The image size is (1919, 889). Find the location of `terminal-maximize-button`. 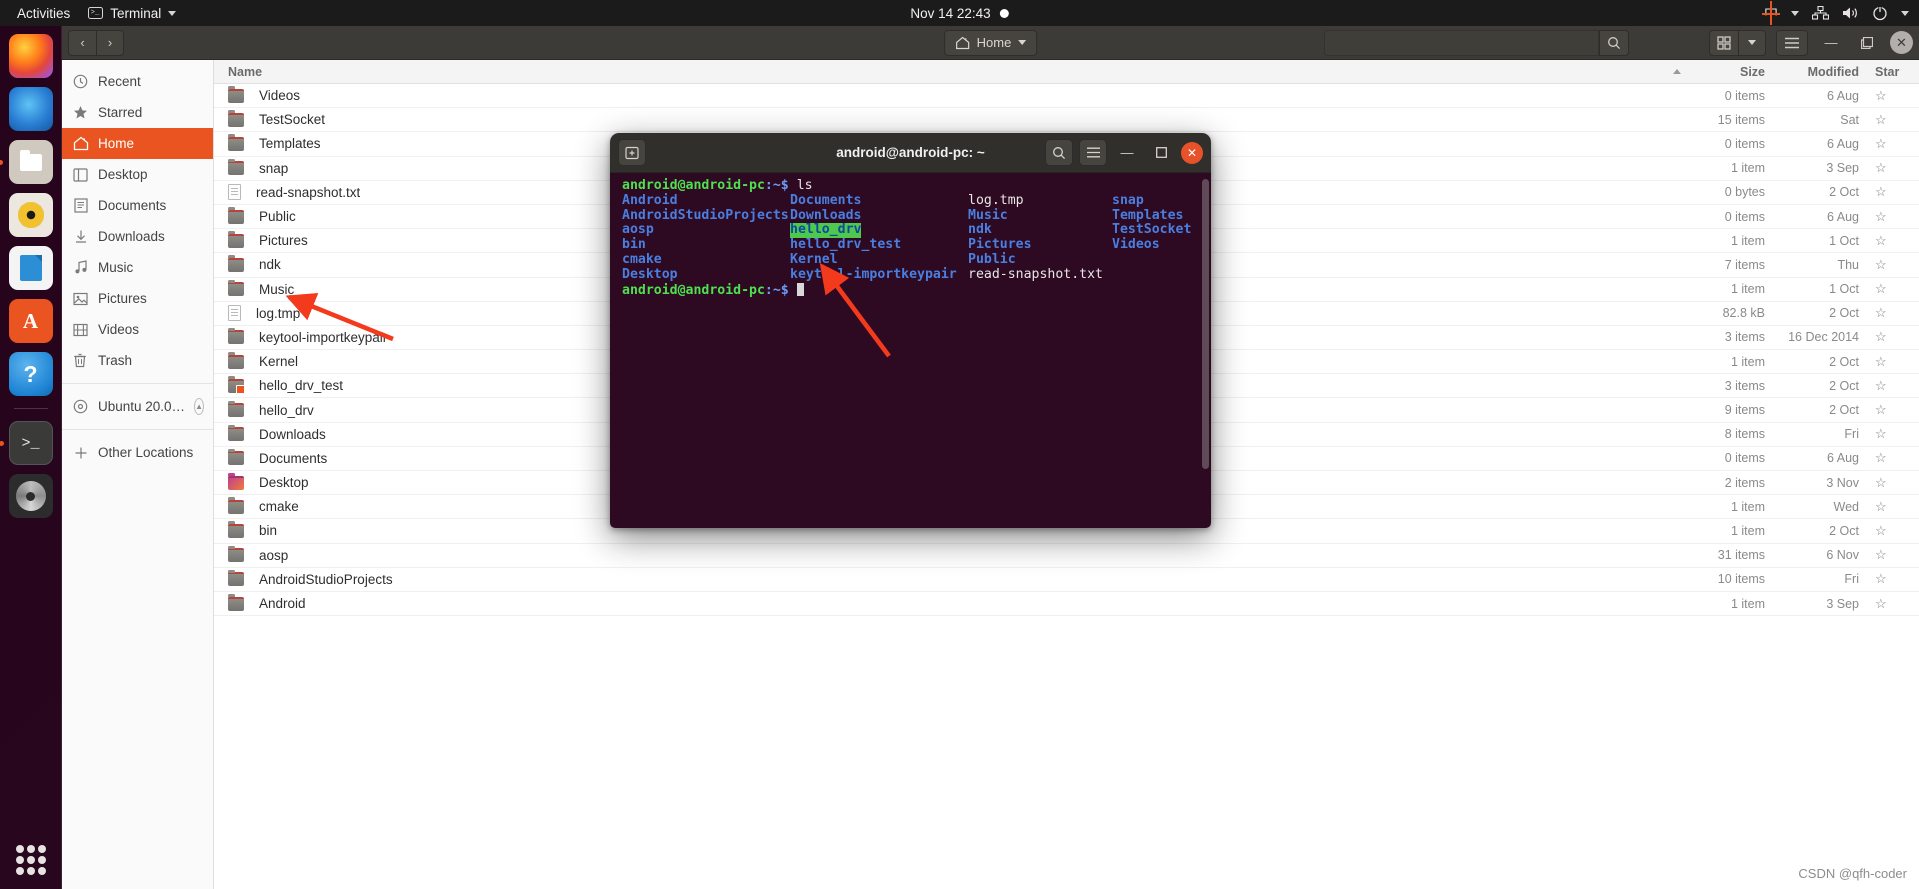

terminal-maximize-button is located at coordinates (1161, 152).